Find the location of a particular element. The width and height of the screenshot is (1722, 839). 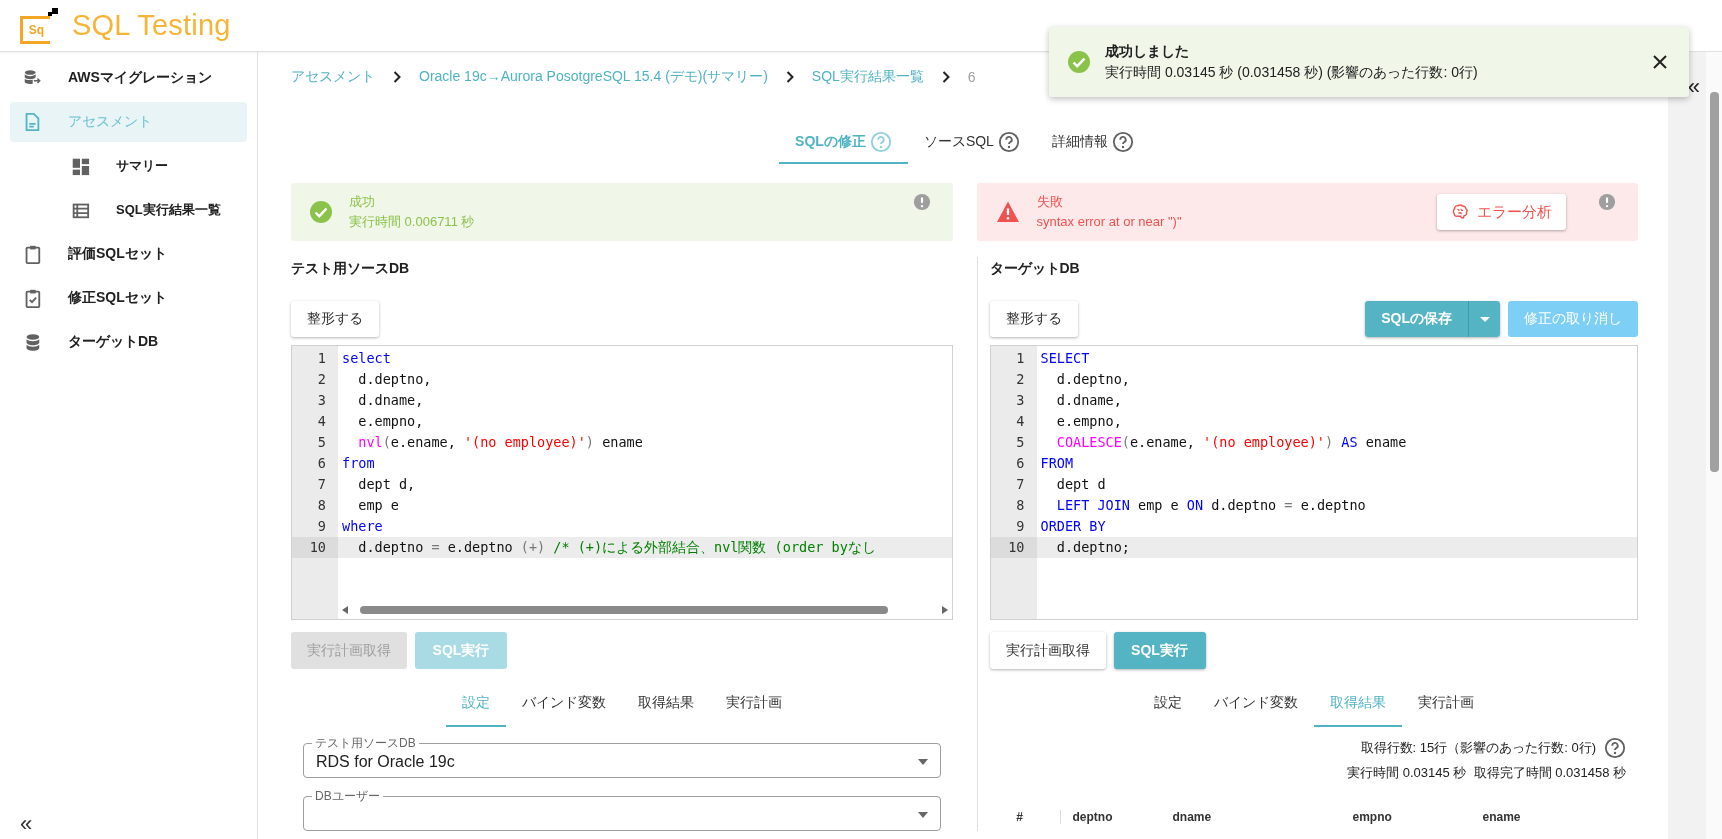

sidebar-item: ターゲットDB is located at coordinates (128, 342).